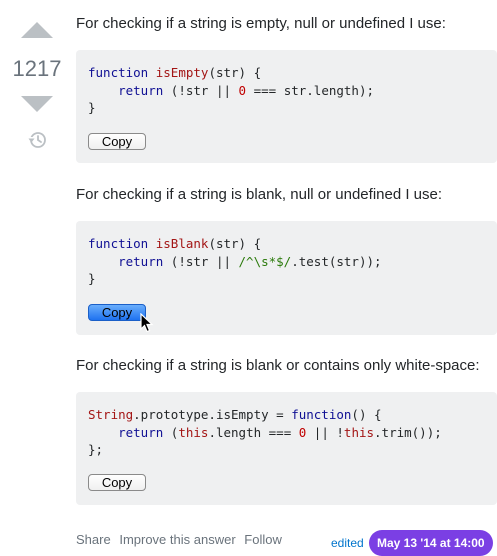  Describe the element at coordinates (96, 449) in the screenshot. I see `code-text: };` at that location.